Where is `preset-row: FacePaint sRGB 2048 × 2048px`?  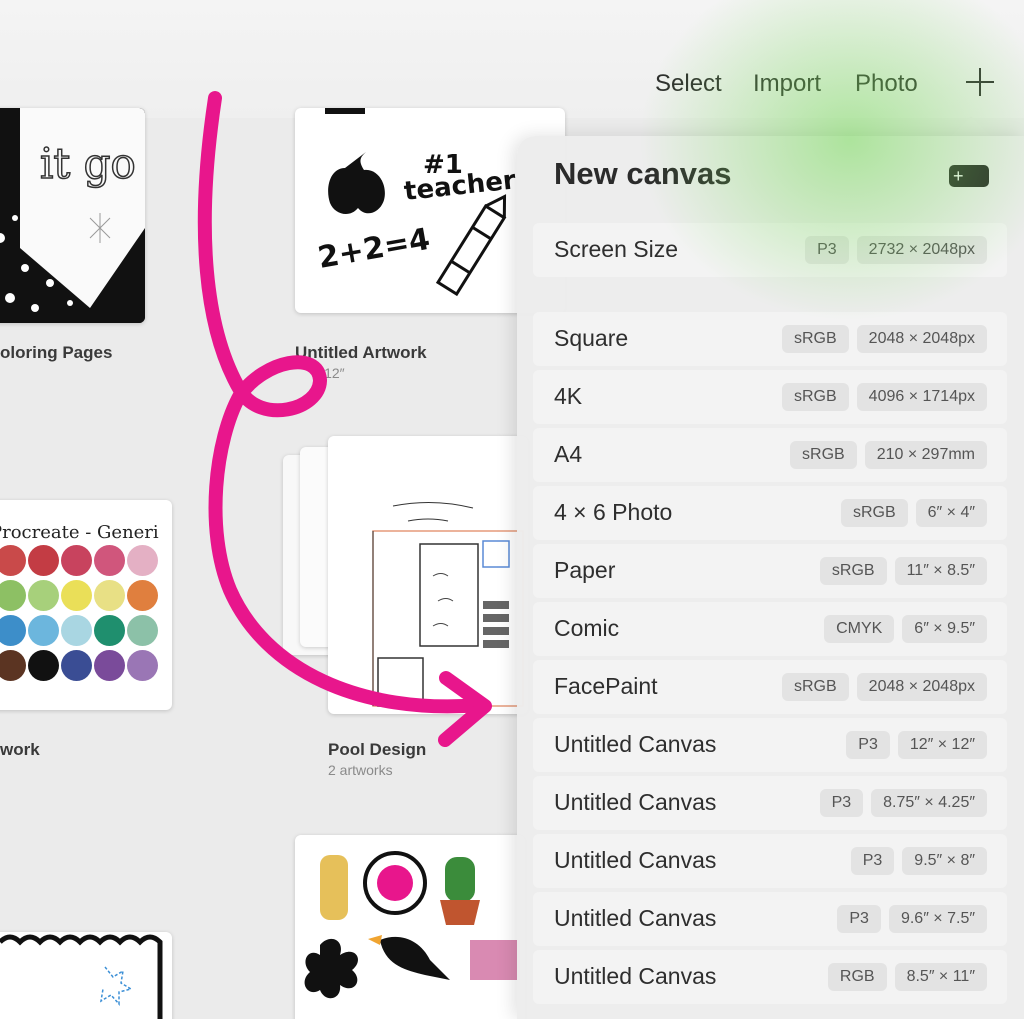
preset-row: FacePaint sRGB 2048 × 2048px is located at coordinates (770, 687).